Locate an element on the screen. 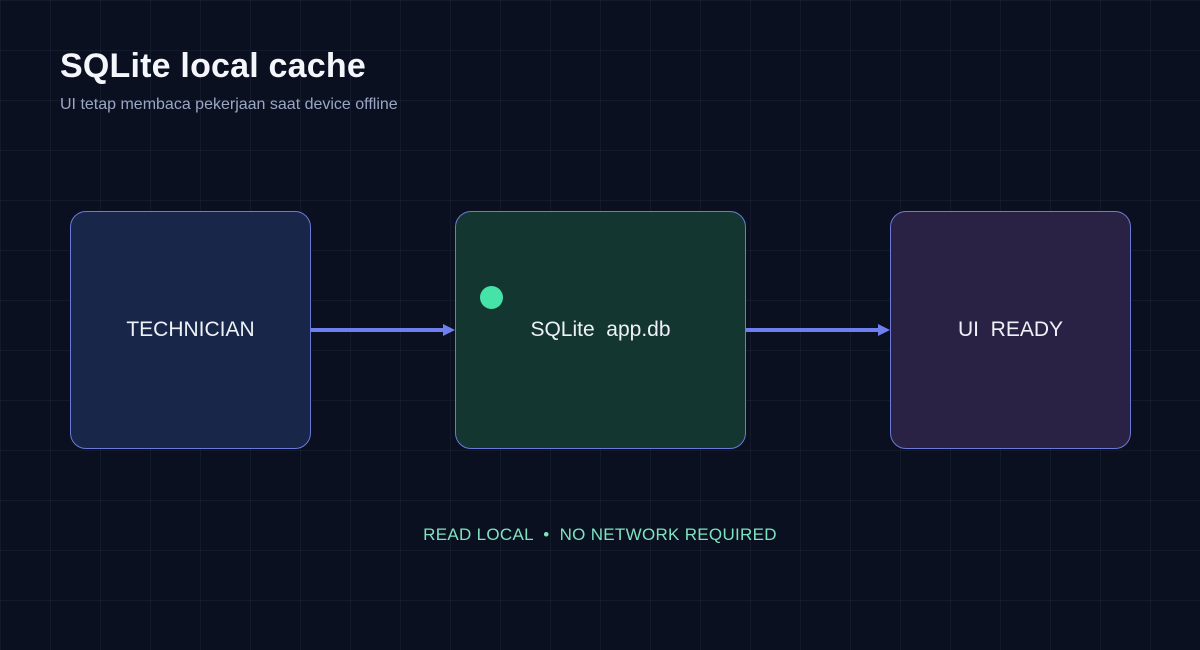 The height and width of the screenshot is (650, 1200). node-sqlite-label: SQLite app.db is located at coordinates (600, 329).